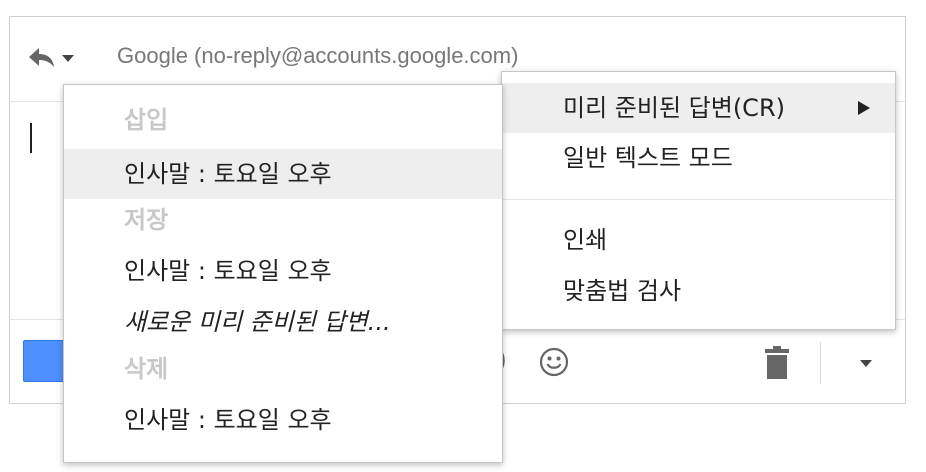 The width and height of the screenshot is (926, 472). What do you see at coordinates (864, 108) in the screenshot?
I see `submenu-arrow-icon` at bounding box center [864, 108].